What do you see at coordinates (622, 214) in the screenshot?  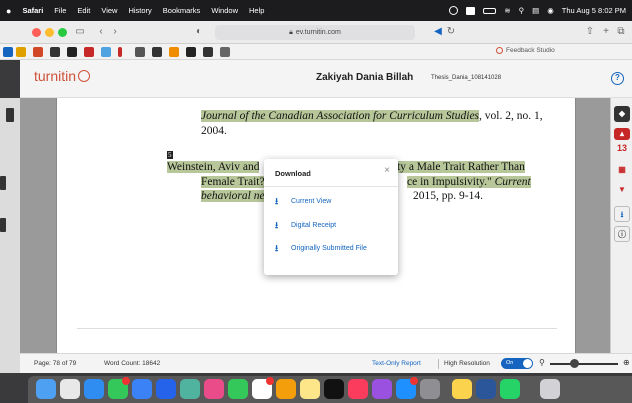 I see `download-icon: ⭳` at bounding box center [622, 214].